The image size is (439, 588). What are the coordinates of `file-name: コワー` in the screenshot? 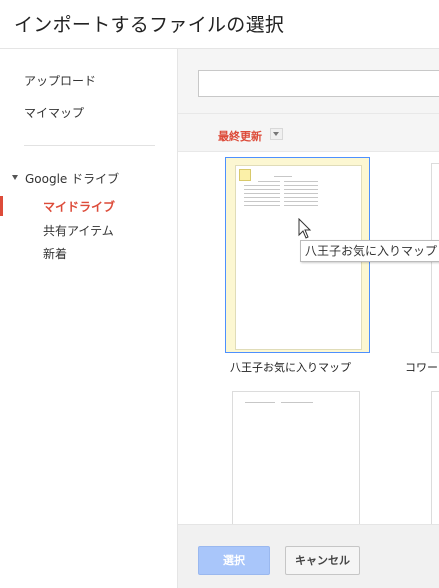 It's located at (421, 367).